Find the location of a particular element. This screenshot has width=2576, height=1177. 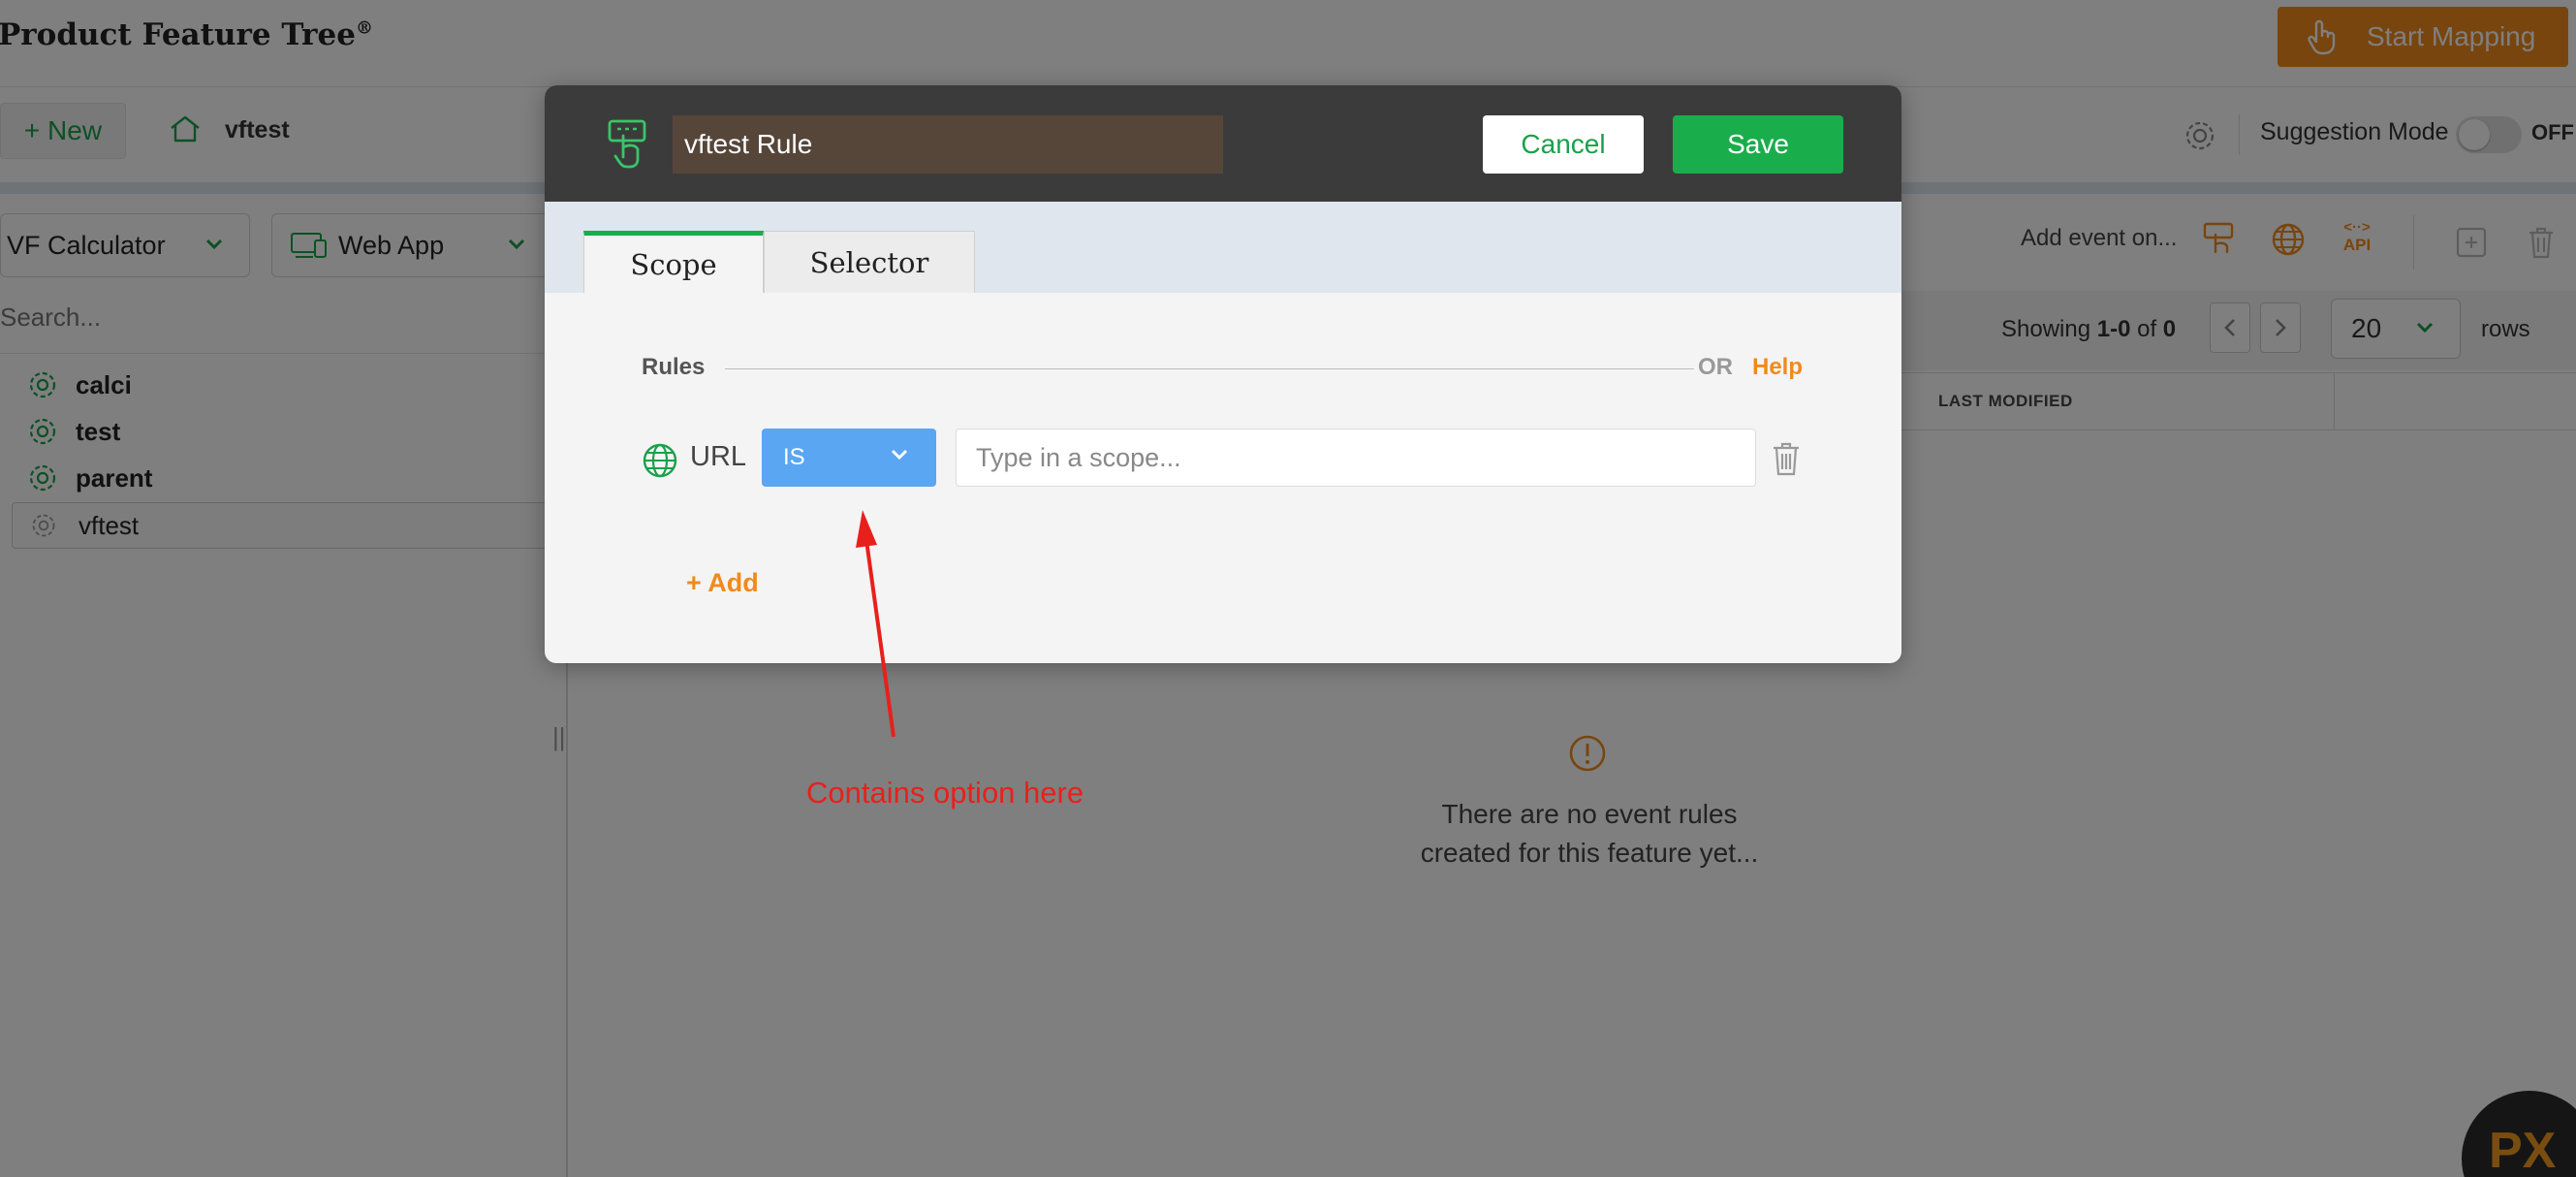

modal-header: Cancel Save is located at coordinates (1223, 143).